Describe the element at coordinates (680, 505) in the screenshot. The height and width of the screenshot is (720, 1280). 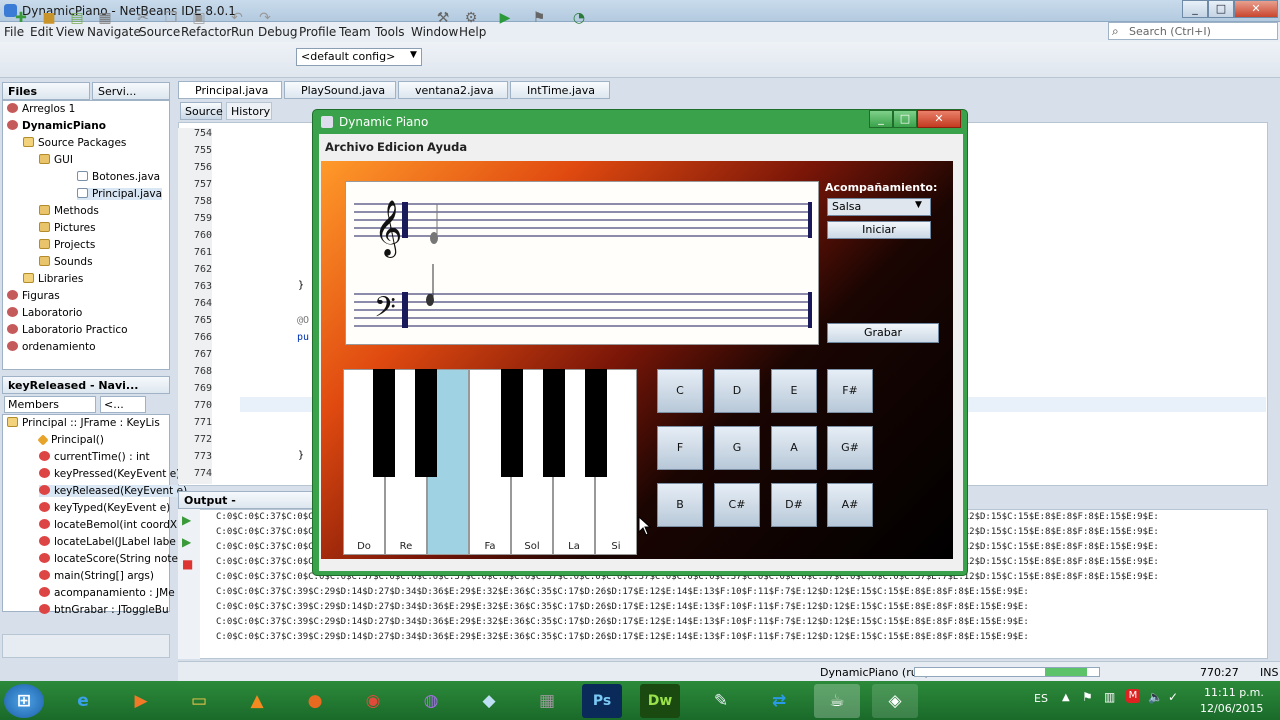
I see `note-button-b: B` at that location.